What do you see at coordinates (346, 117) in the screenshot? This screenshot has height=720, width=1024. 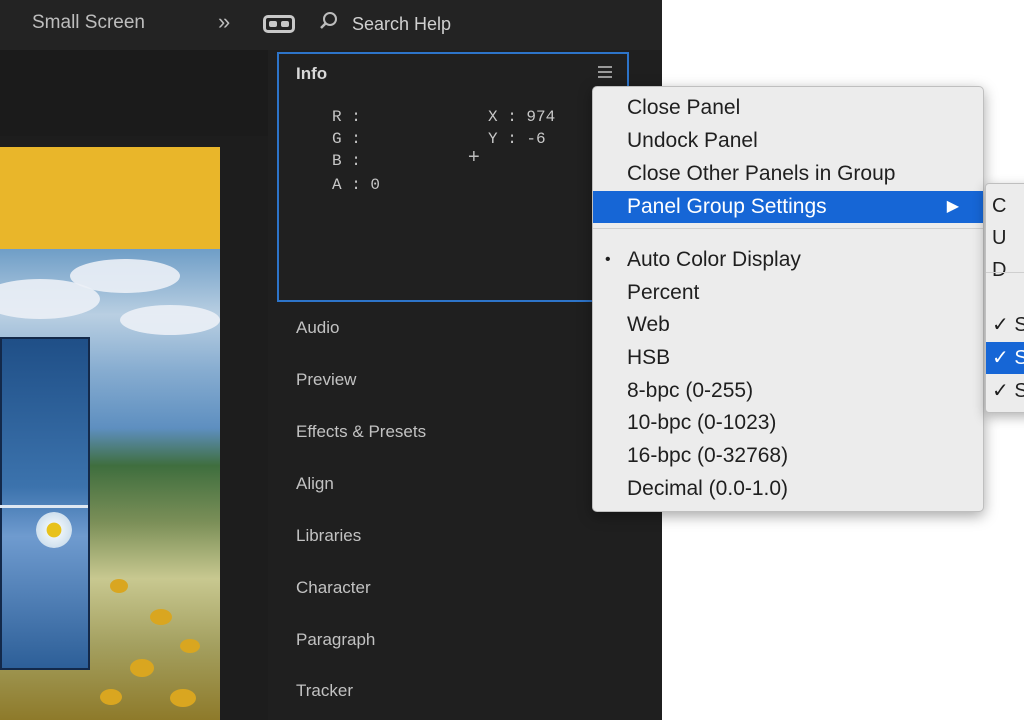 I see `info-r-value: R :` at bounding box center [346, 117].